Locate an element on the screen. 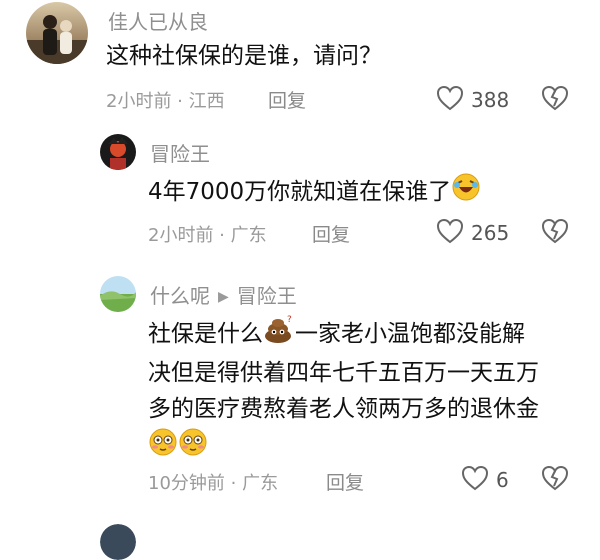 Image resolution: width=600 pixels, height=560 pixels. poop-emoji-icon: ? is located at coordinates (279, 334).